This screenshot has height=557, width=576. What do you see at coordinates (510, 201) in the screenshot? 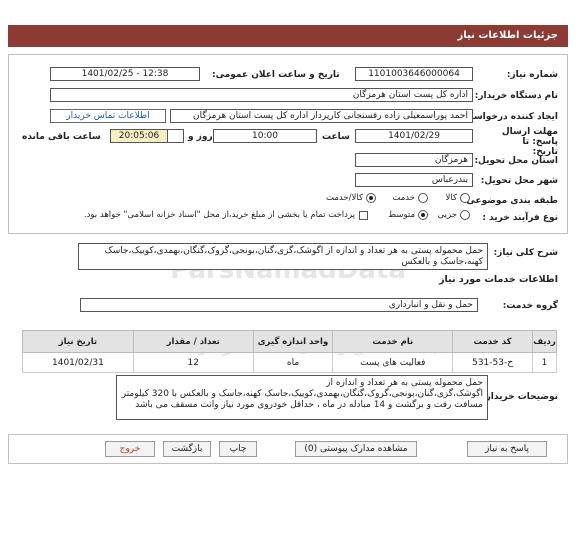
I see `category-label: طبقه بندی موضوعی:` at bounding box center [510, 201].